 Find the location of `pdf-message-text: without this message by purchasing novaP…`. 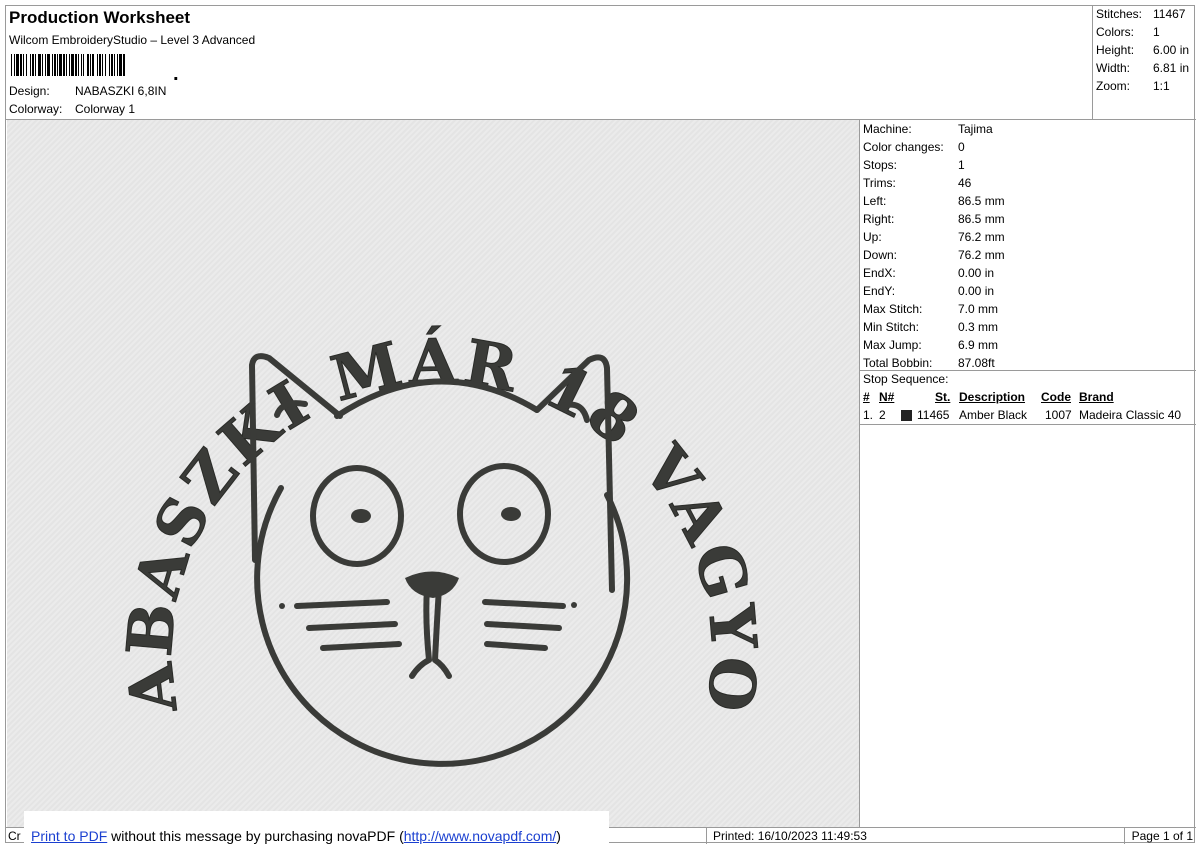

pdf-message-text: without this message by purchasing novaP… is located at coordinates (255, 836).